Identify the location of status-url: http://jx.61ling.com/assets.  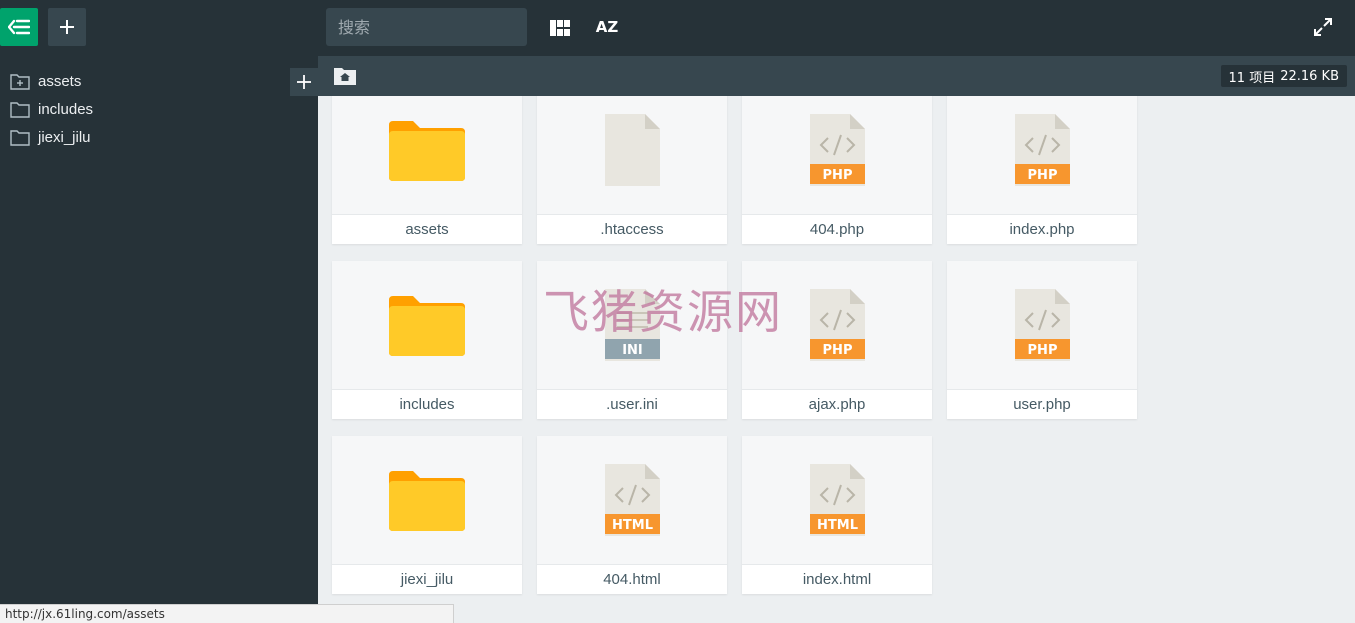
(227, 613).